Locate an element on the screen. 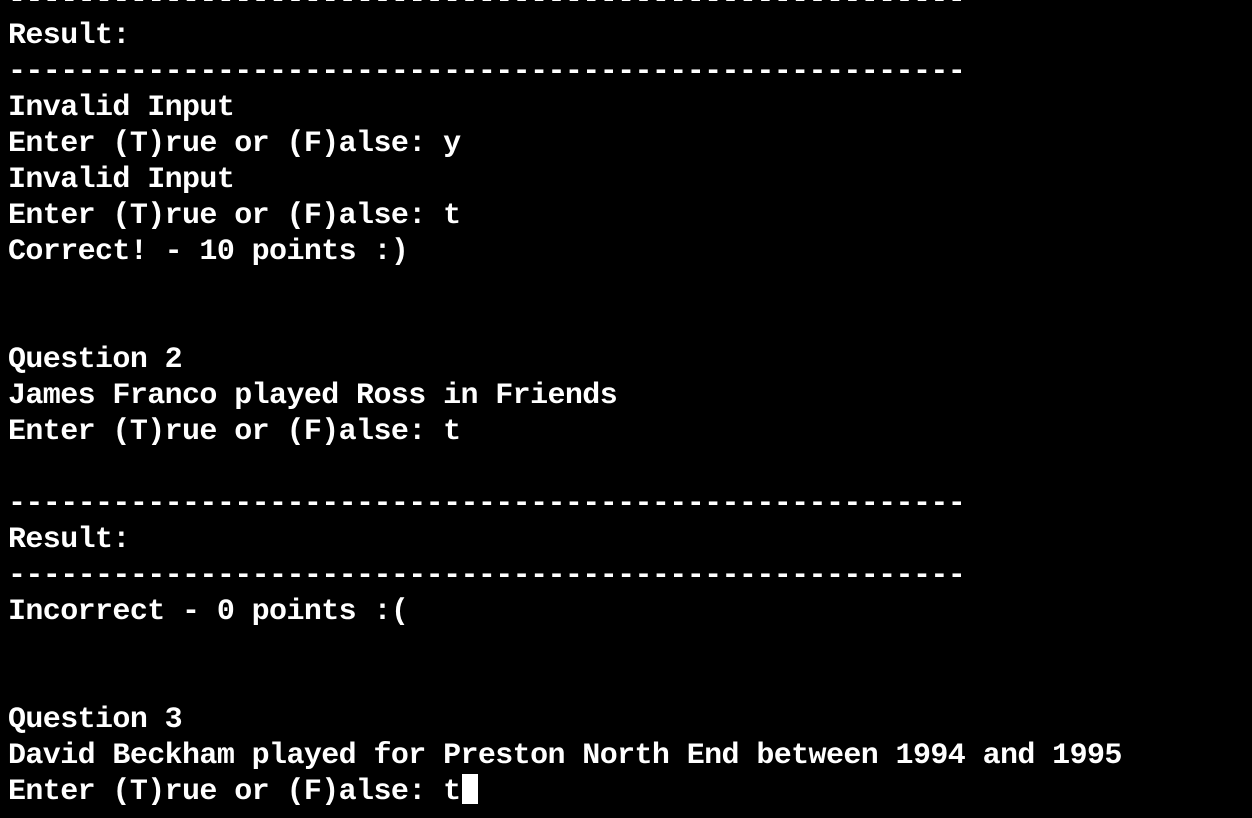  active-input-text: Enter (T)rue or (F)alse: t is located at coordinates (234, 792).